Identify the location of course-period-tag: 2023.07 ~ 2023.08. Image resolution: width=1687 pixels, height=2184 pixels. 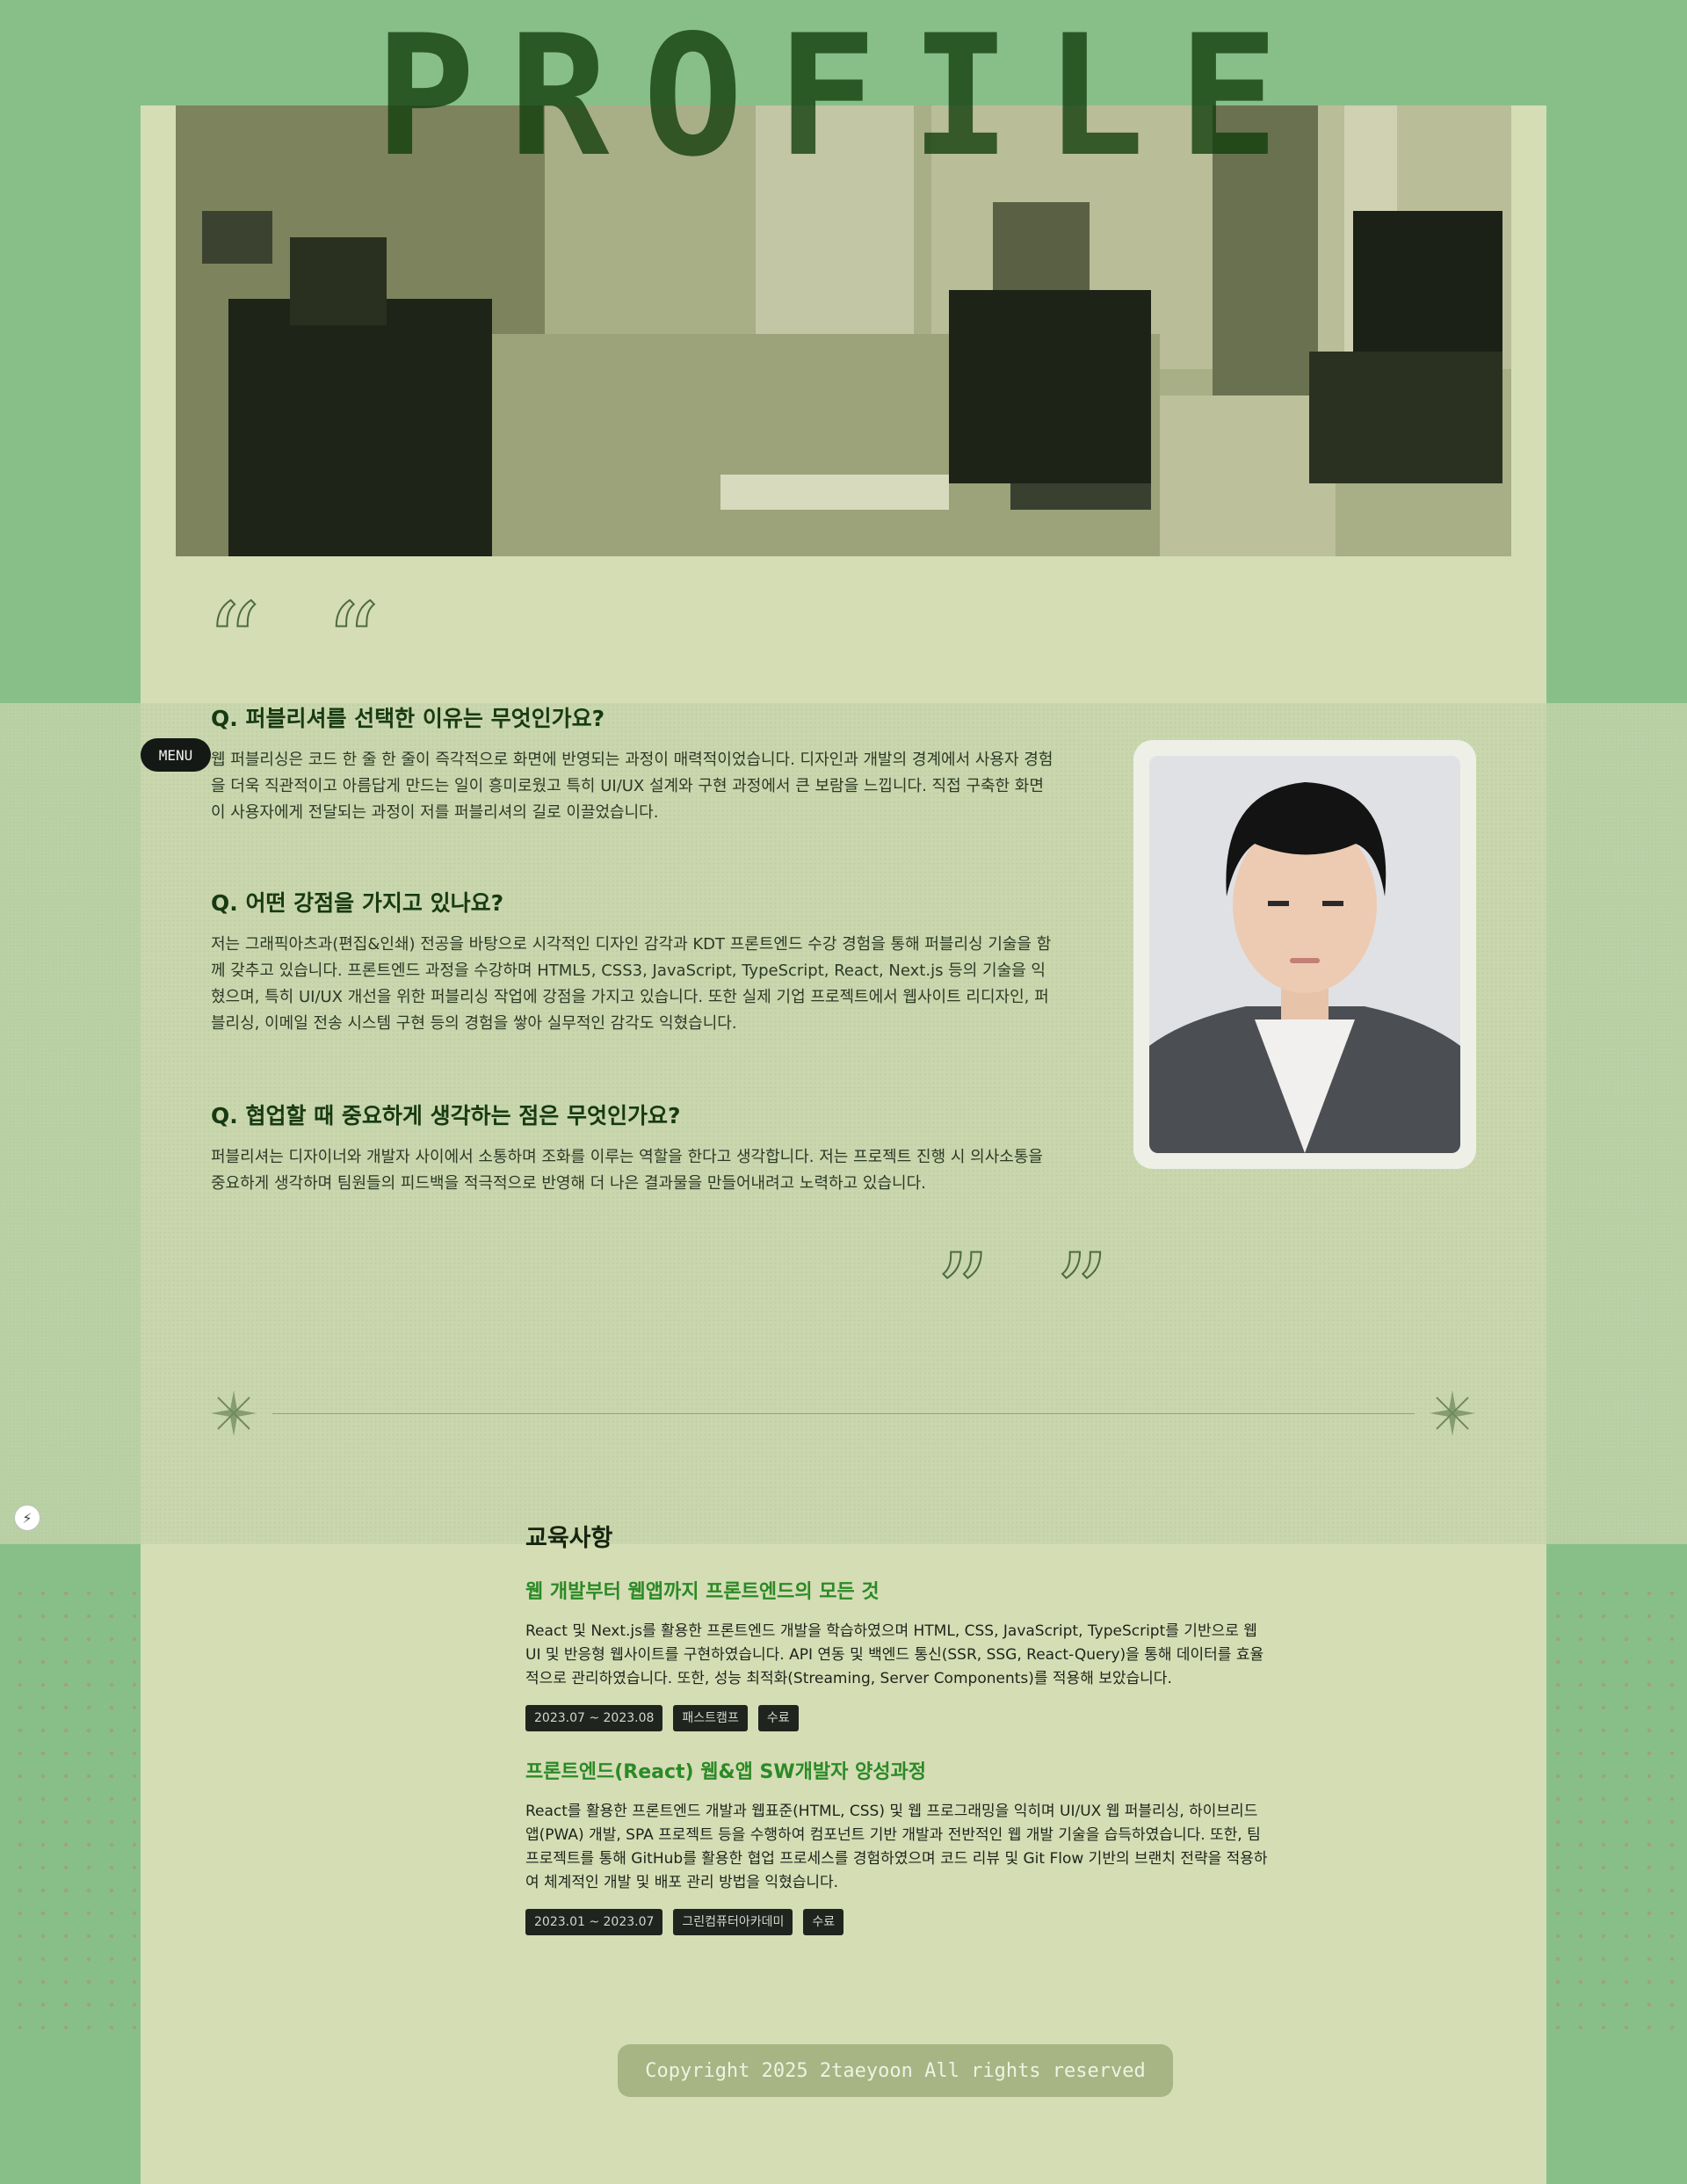
(594, 1718).